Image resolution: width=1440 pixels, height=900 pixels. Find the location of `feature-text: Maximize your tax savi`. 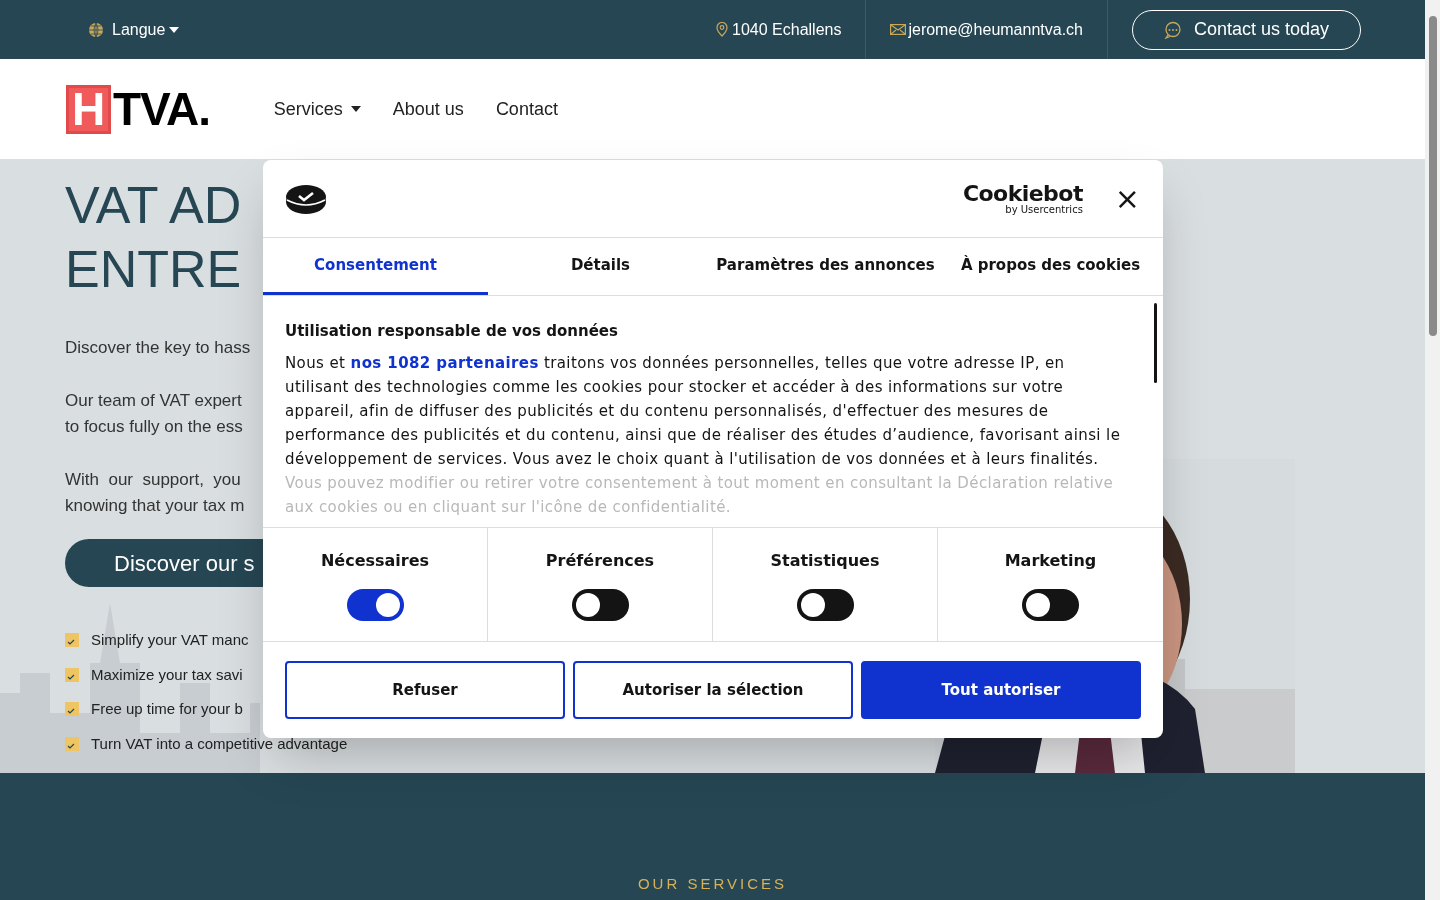

feature-text: Maximize your tax savi is located at coordinates (167, 674).